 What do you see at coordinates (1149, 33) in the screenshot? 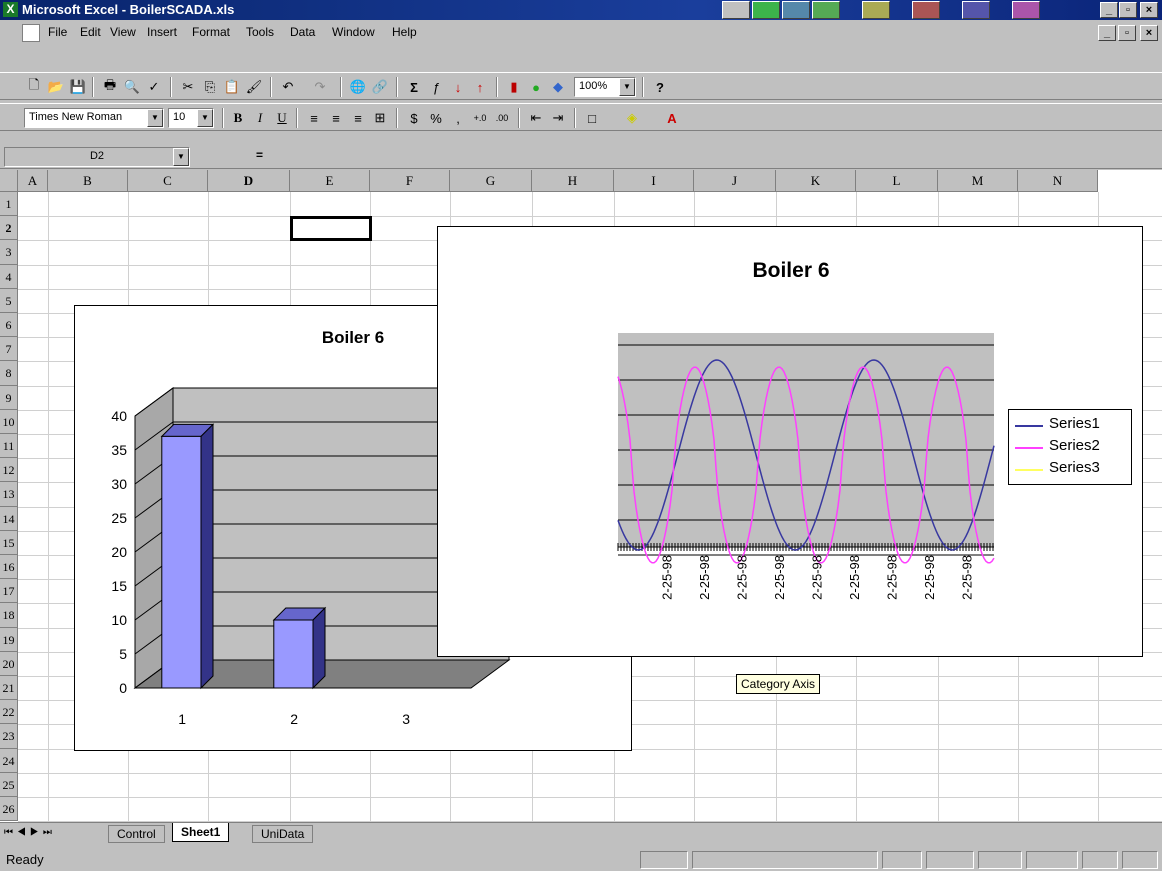
I see `doc-close-icon: ×` at bounding box center [1149, 33].